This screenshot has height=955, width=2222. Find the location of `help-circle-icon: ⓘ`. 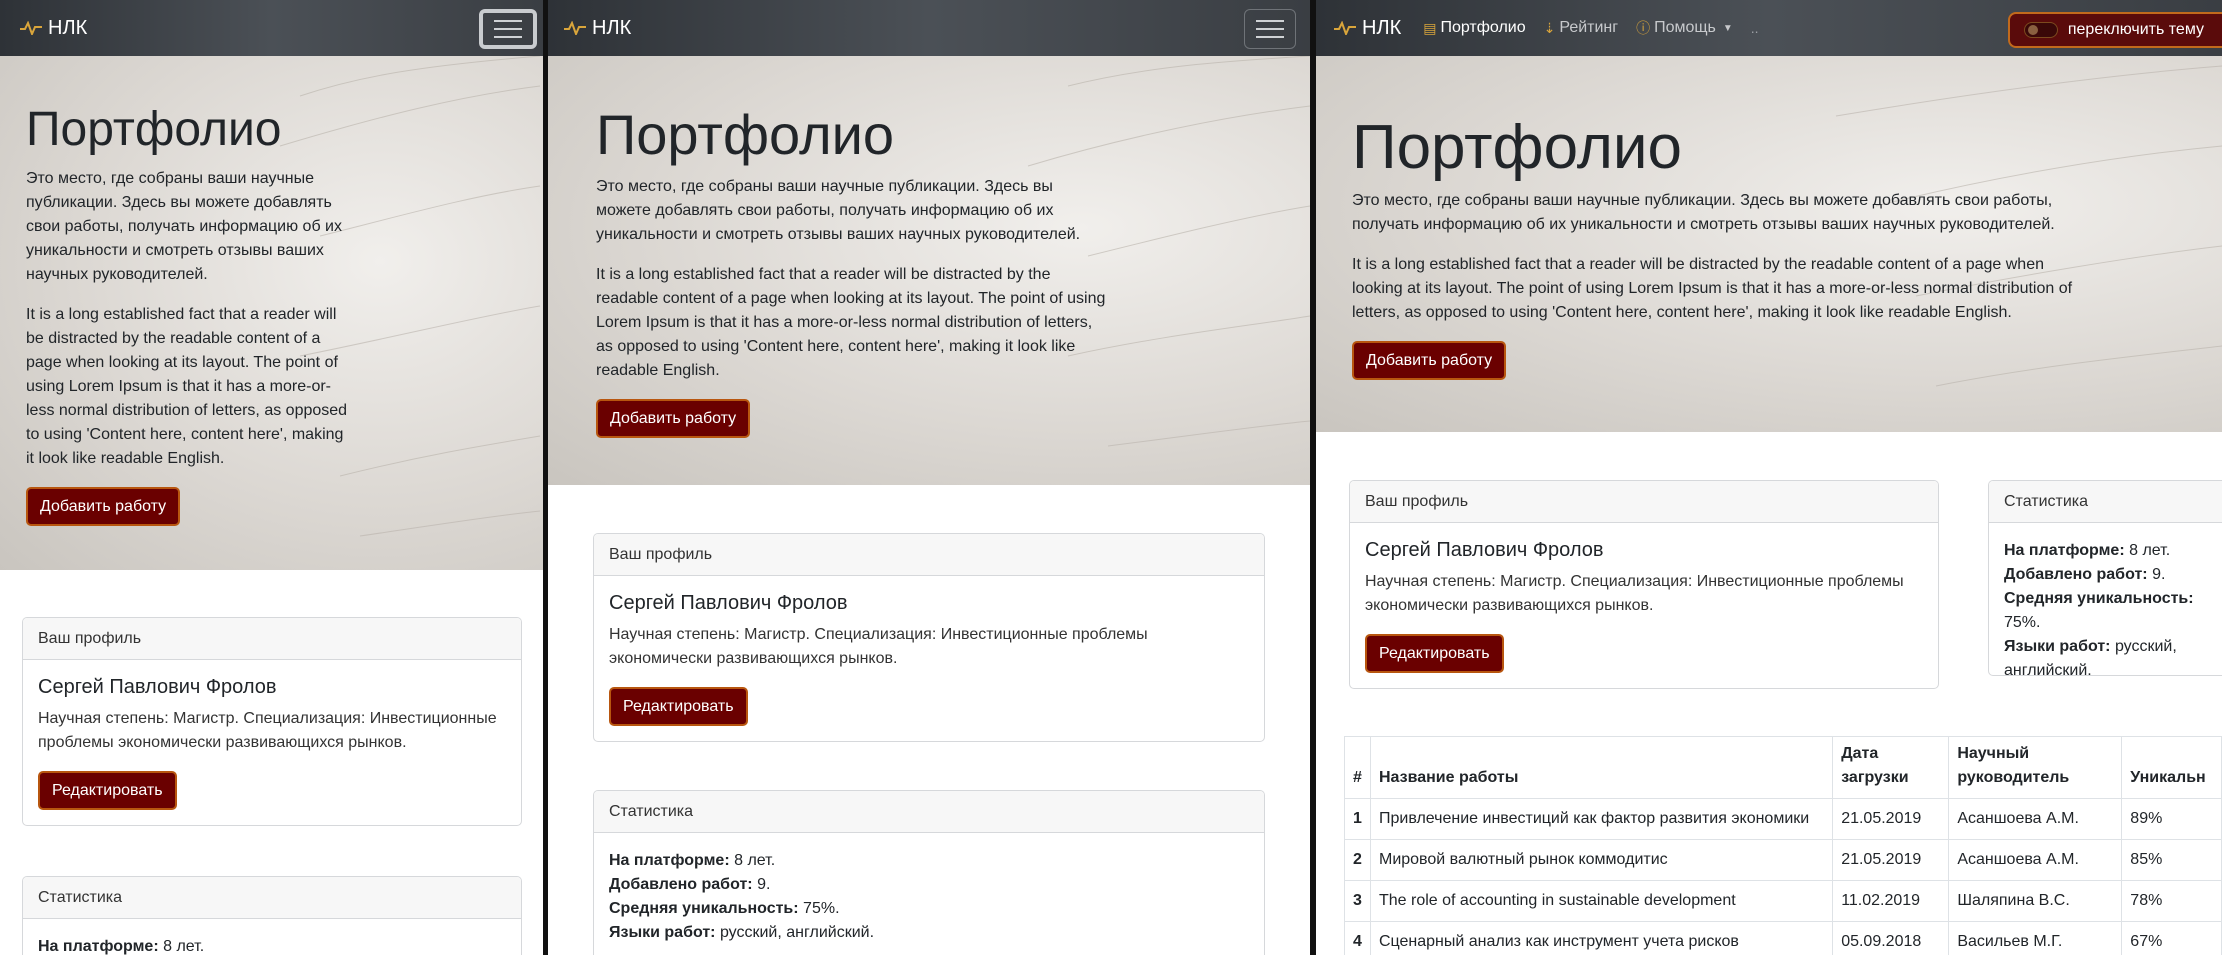

help-circle-icon: ⓘ is located at coordinates (1643, 28).